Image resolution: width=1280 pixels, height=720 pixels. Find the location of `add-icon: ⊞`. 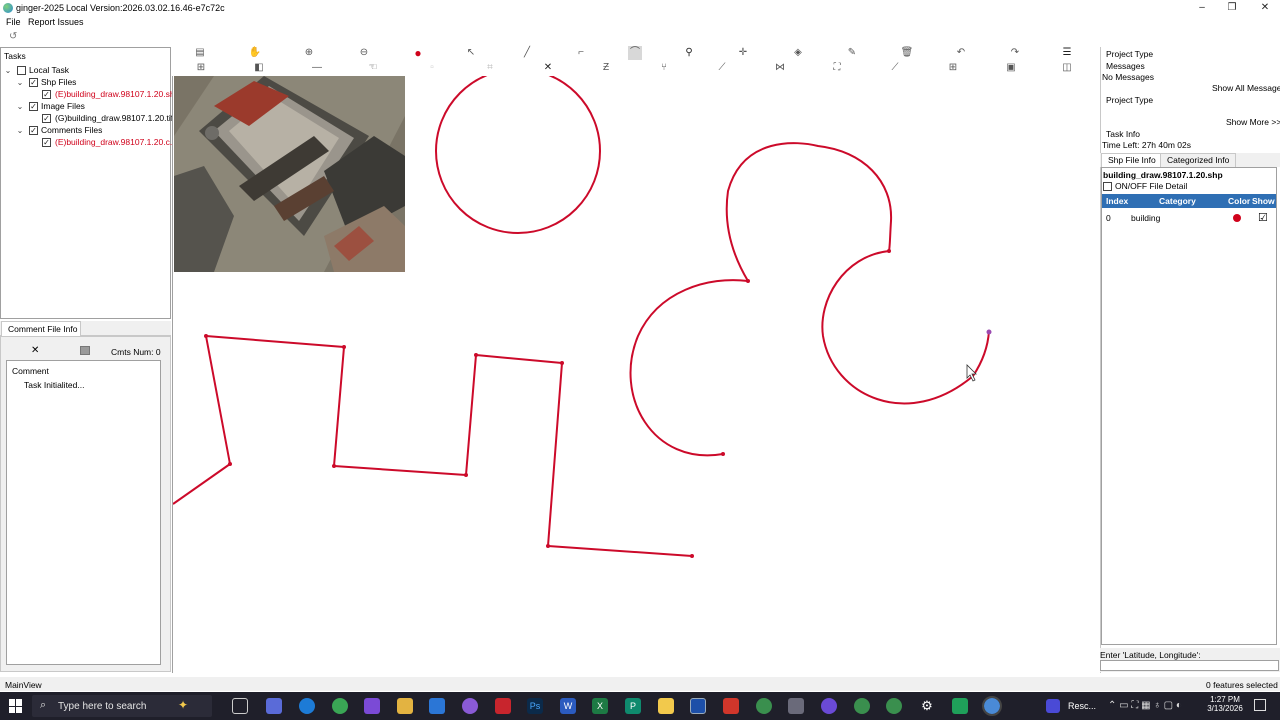

add-icon: ⊞ is located at coordinates (953, 68).